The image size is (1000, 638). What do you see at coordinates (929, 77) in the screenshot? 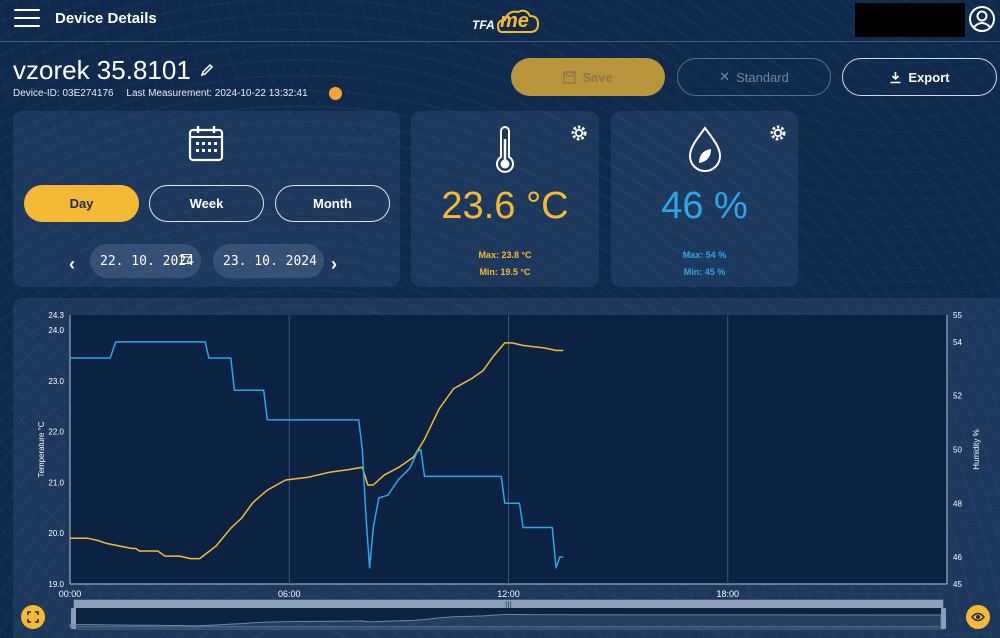
I see `export-label: Export` at bounding box center [929, 77].